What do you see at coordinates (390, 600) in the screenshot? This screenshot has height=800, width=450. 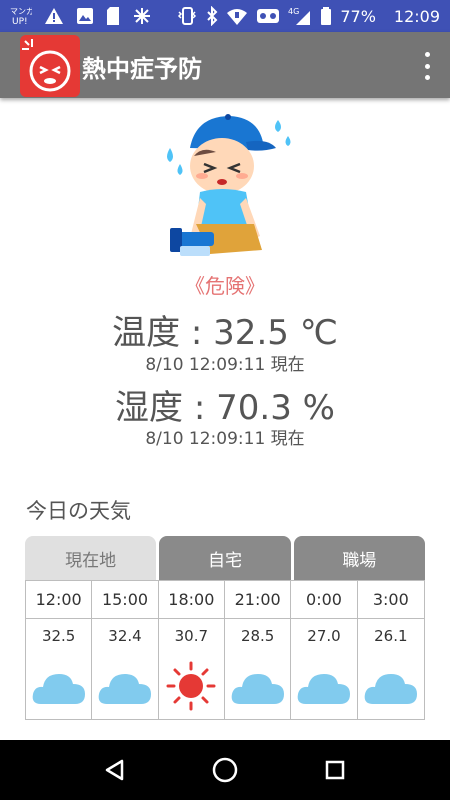 I see `forecast-time: 3:00` at bounding box center [390, 600].